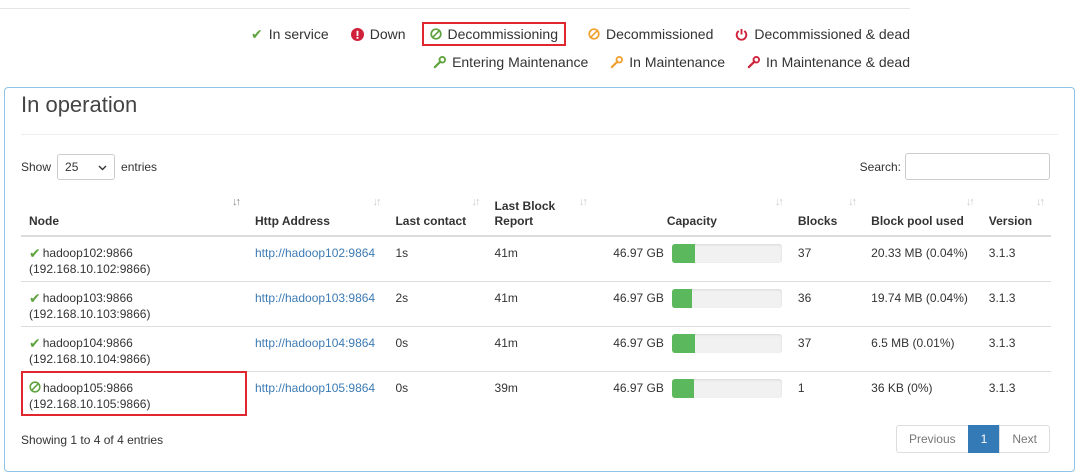 The image size is (1080, 472). What do you see at coordinates (984, 439) in the screenshot?
I see `page-1-button: 1` at bounding box center [984, 439].